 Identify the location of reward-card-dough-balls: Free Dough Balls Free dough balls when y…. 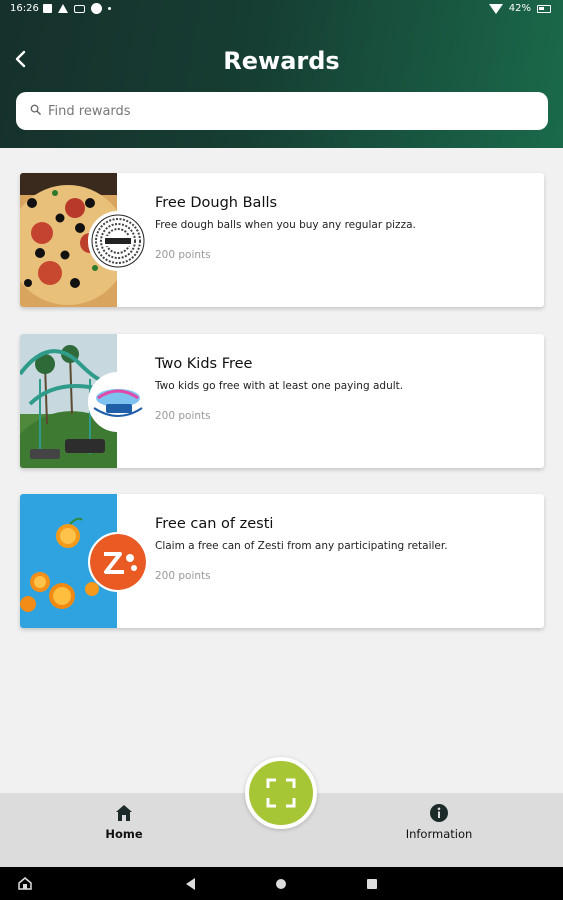
(282, 240).